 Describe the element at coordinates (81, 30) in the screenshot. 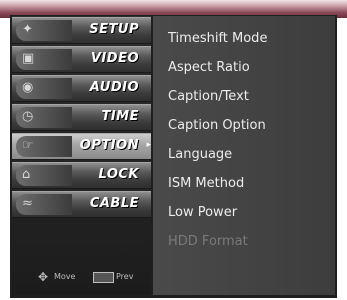

I see `menu-item-setup: ✦ SETUP` at that location.